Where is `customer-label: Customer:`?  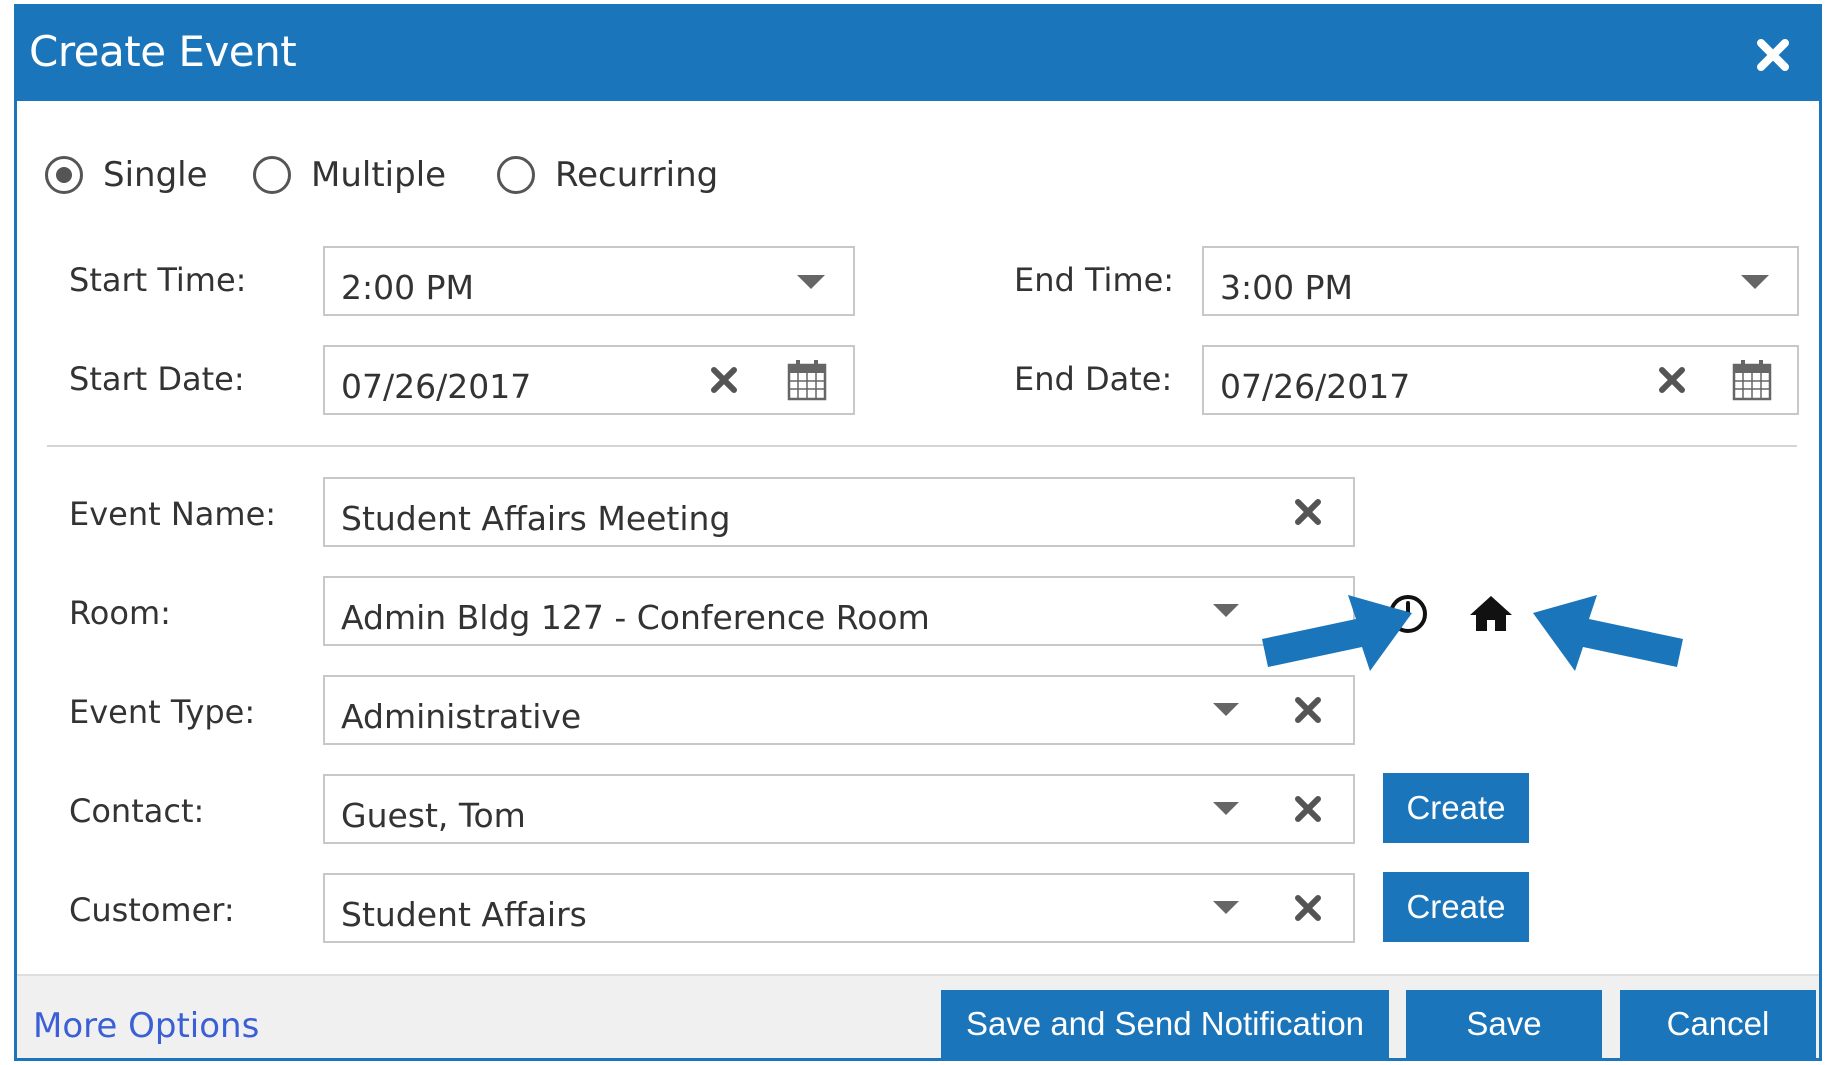 customer-label: Customer: is located at coordinates (152, 910).